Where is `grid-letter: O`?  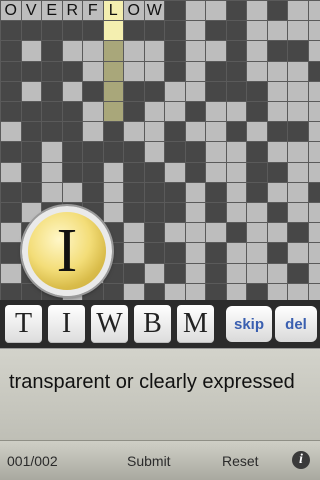 grid-letter: O is located at coordinates (134, 11).